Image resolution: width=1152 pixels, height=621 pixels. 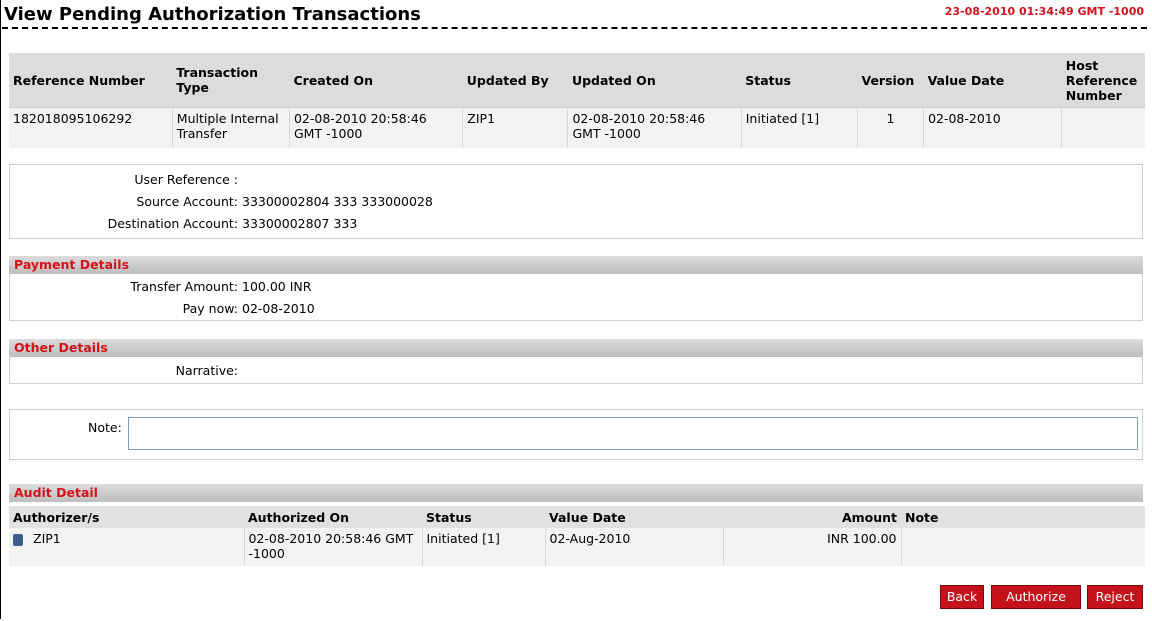 What do you see at coordinates (993, 127) in the screenshot?
I see `cell-value-date: 02-08-2010` at bounding box center [993, 127].